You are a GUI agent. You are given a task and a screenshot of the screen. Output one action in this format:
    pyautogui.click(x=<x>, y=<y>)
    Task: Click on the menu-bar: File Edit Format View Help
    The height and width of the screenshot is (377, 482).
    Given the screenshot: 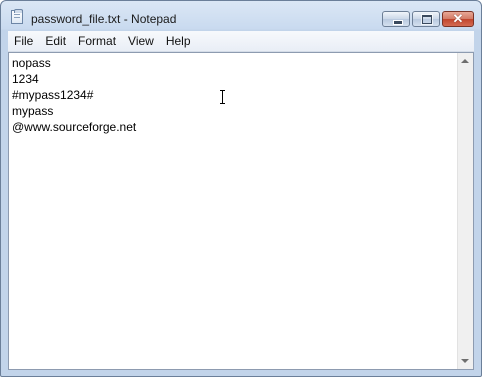 What is the action you would take?
    pyautogui.click(x=241, y=41)
    